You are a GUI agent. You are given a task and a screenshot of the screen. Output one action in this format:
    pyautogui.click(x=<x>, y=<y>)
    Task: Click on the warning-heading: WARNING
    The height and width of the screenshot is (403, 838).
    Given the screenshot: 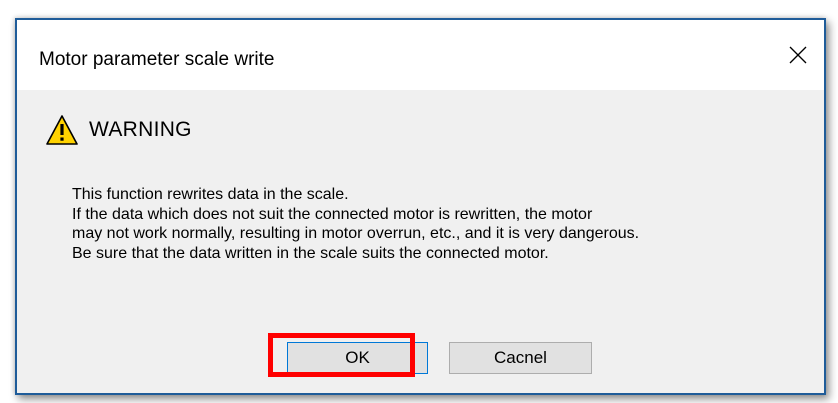 What is the action you would take?
    pyautogui.click(x=140, y=129)
    